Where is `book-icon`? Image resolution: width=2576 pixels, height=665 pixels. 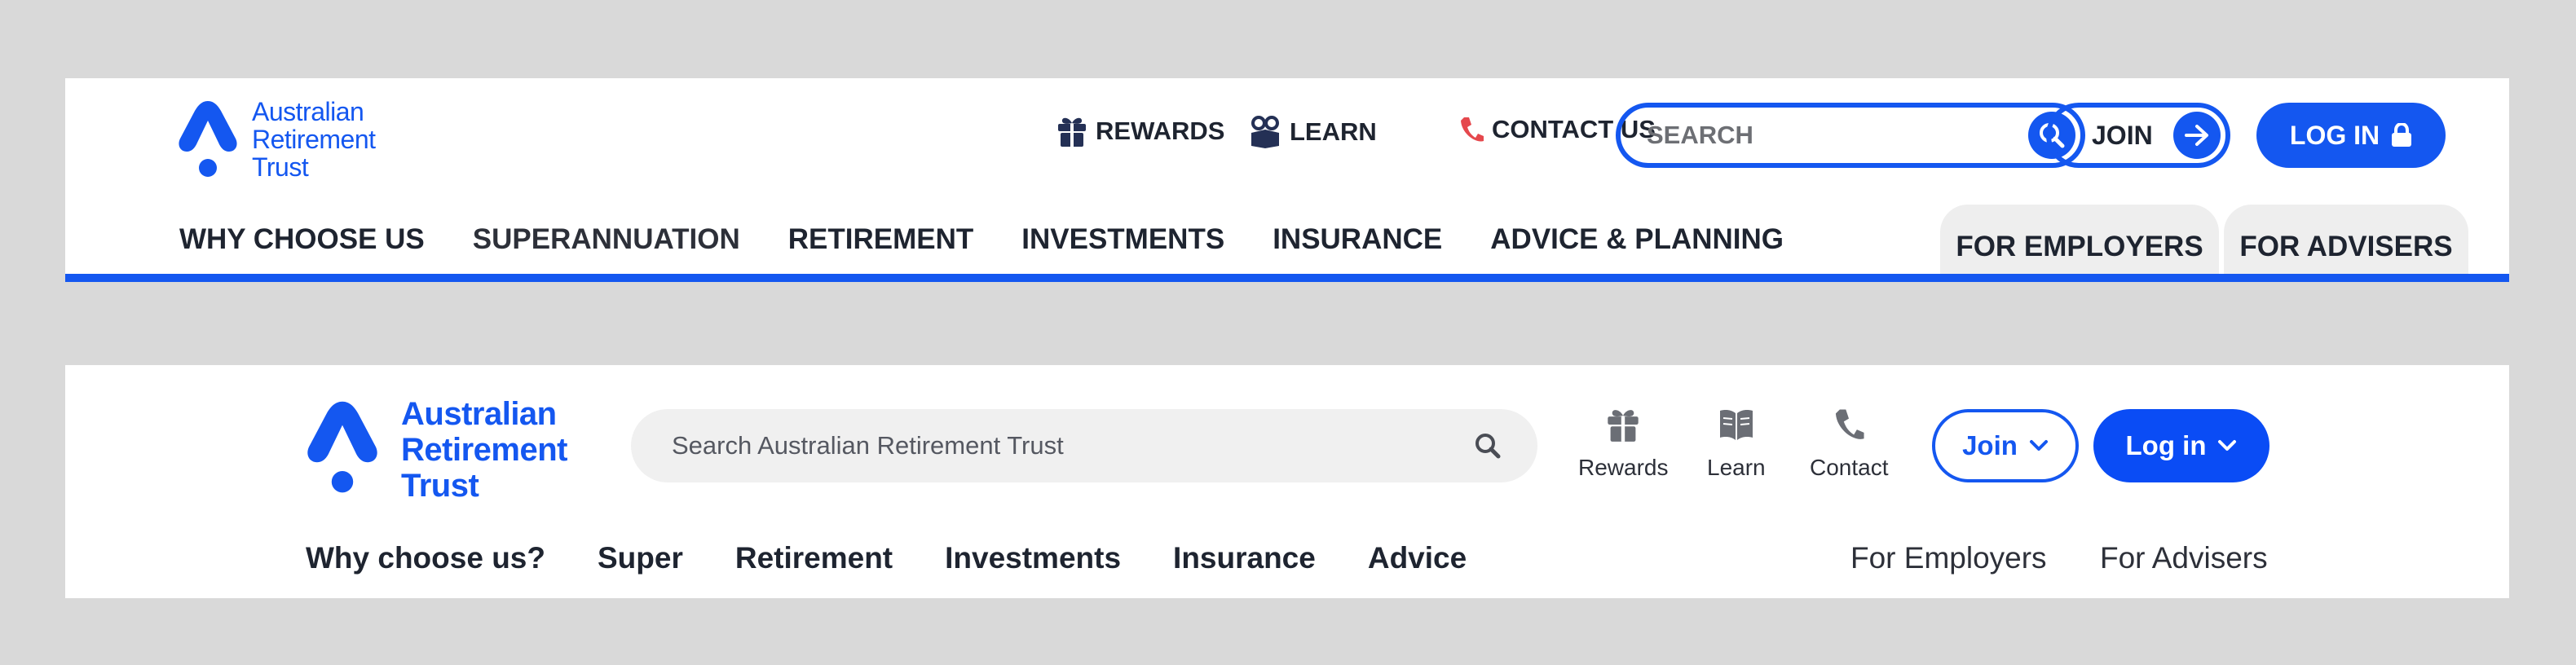
book-icon is located at coordinates (1736, 425).